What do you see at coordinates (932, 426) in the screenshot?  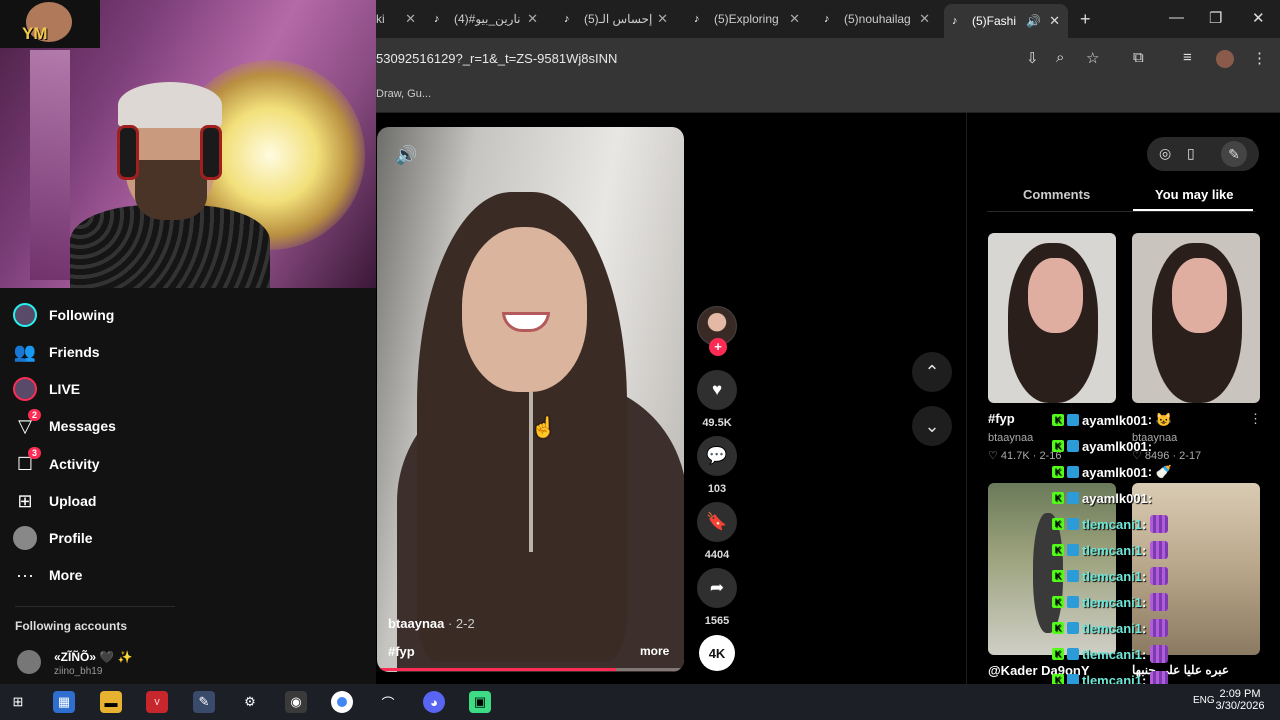 I see `next-video-button: ⌄` at bounding box center [932, 426].